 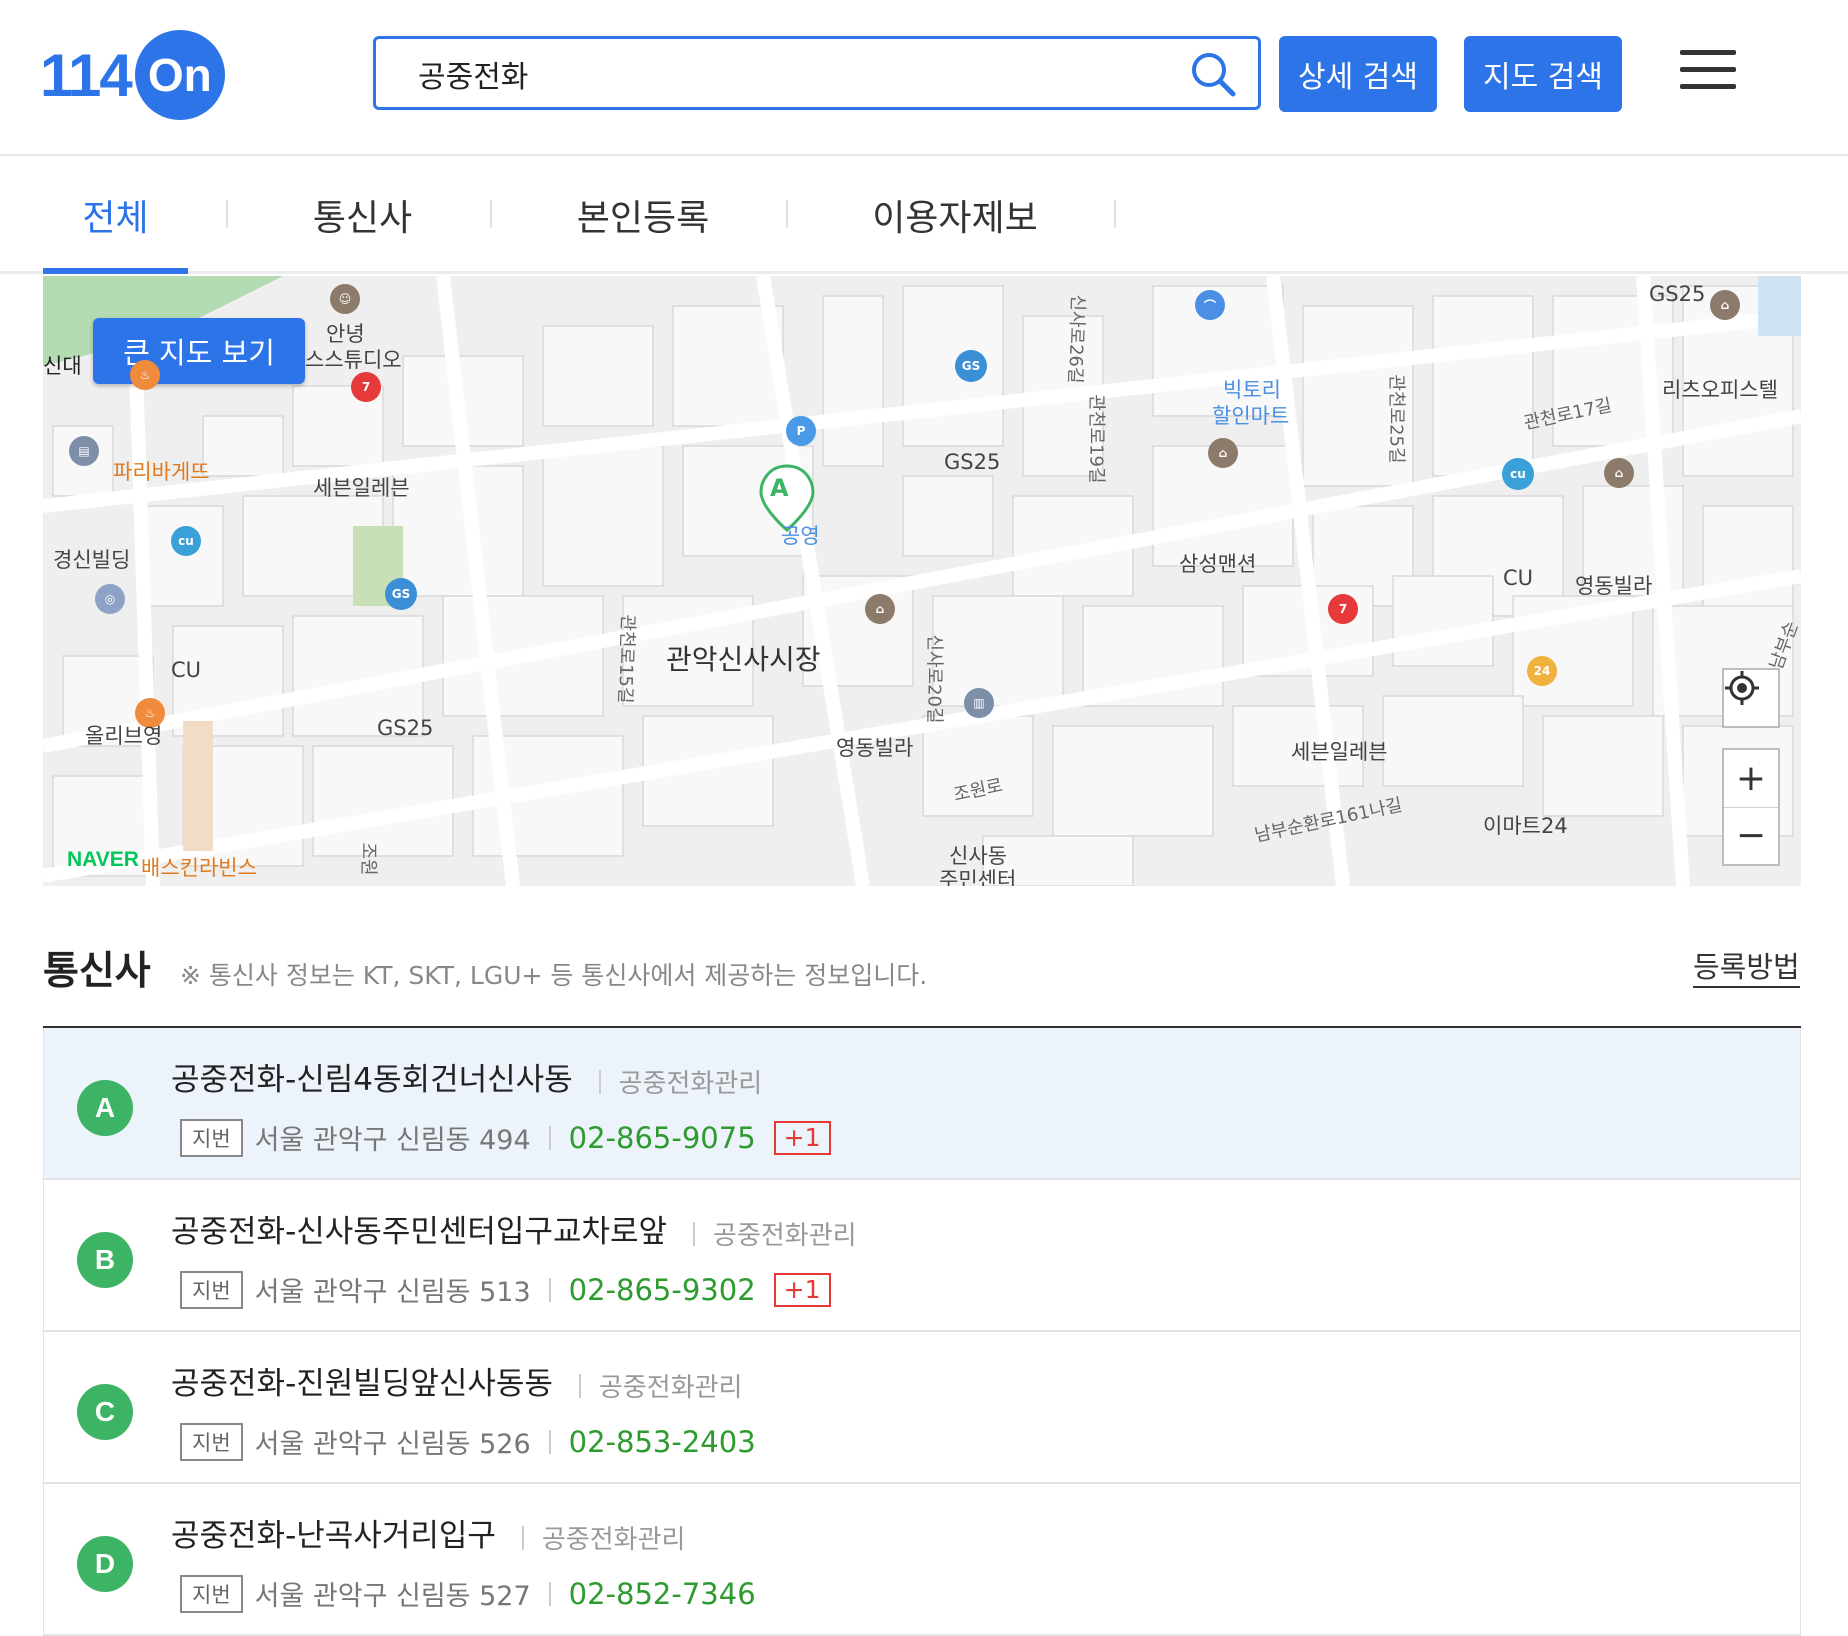 What do you see at coordinates (1223, 453) in the screenshot?
I see `mansion-poi-icon: ⌂` at bounding box center [1223, 453].